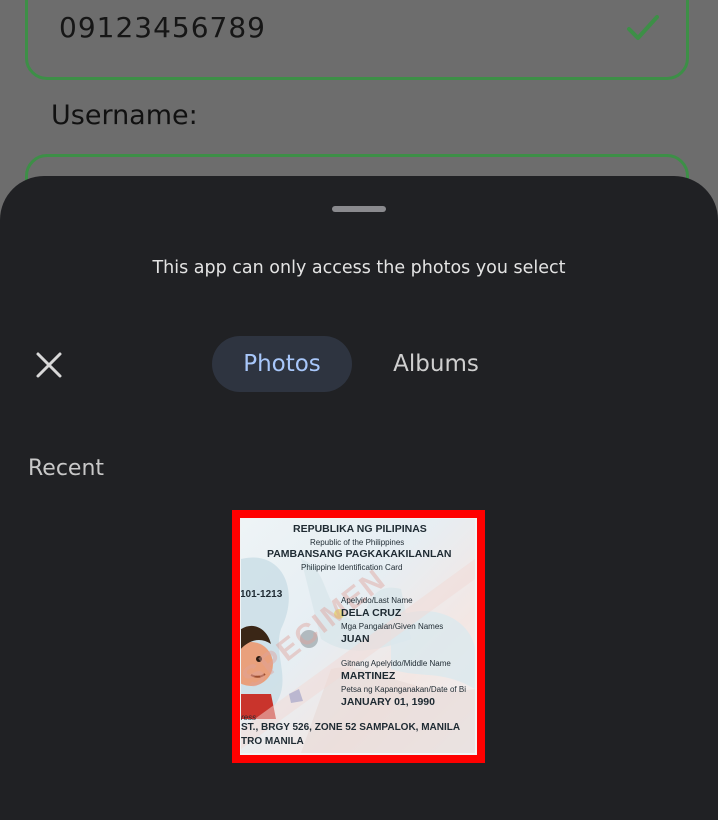 Image resolution: width=718 pixels, height=820 pixels. What do you see at coordinates (643, 30) in the screenshot?
I see `check-icon` at bounding box center [643, 30].